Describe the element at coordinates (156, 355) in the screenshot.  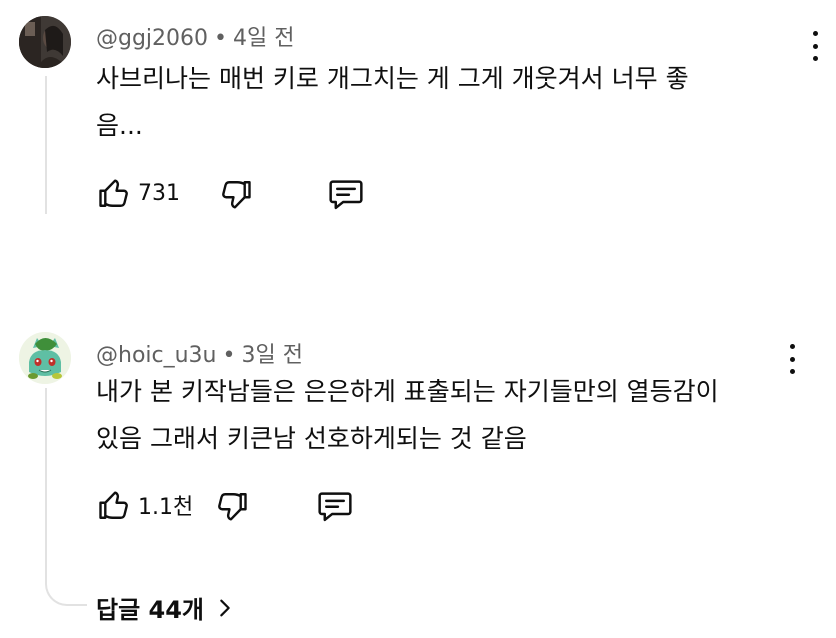
I see `comment-handle: @hoic_u3u` at that location.